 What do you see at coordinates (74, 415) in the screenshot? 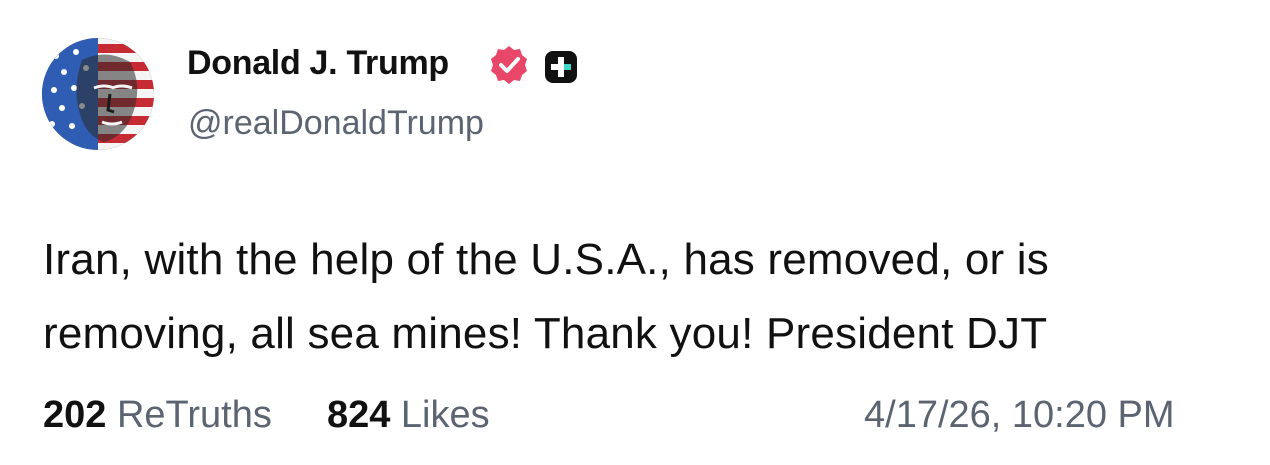
I see `retruths-count: 202` at bounding box center [74, 415].